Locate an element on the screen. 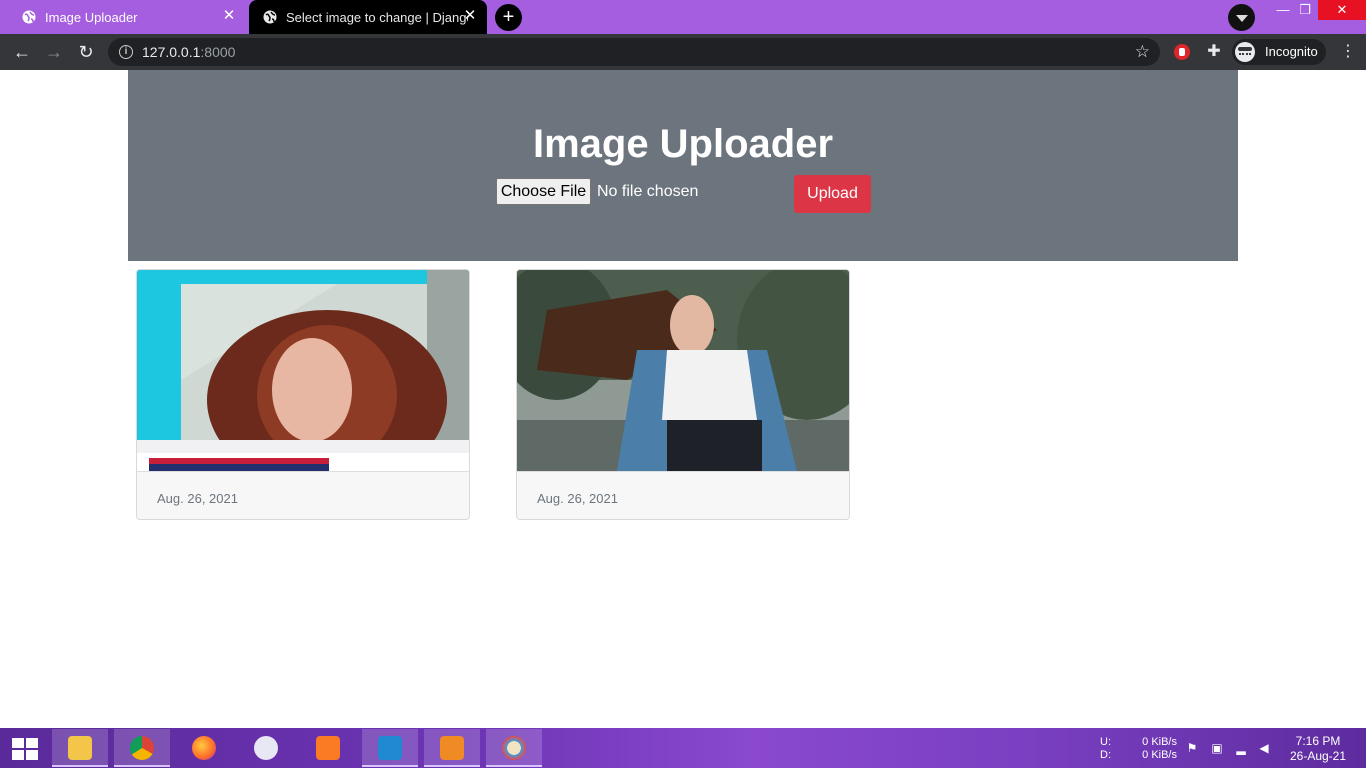 This screenshot has width=1366, height=768. download-speed: 0 KiB/s is located at coordinates (1159, 755).